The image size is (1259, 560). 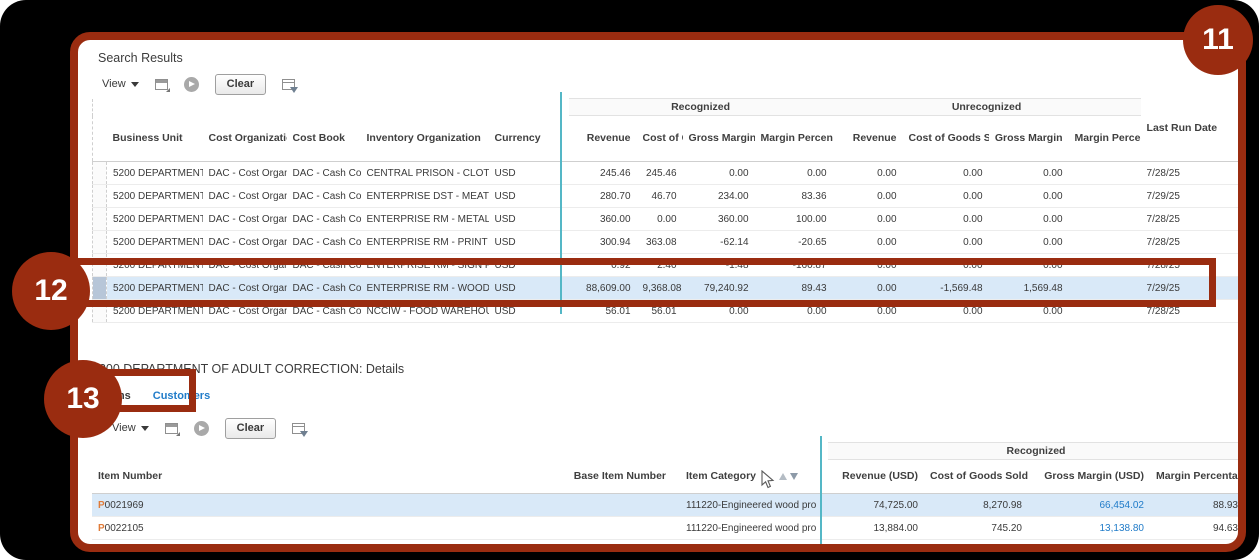 I want to click on column-header-base-item-number: Base Item Number, so click(x=592, y=476).